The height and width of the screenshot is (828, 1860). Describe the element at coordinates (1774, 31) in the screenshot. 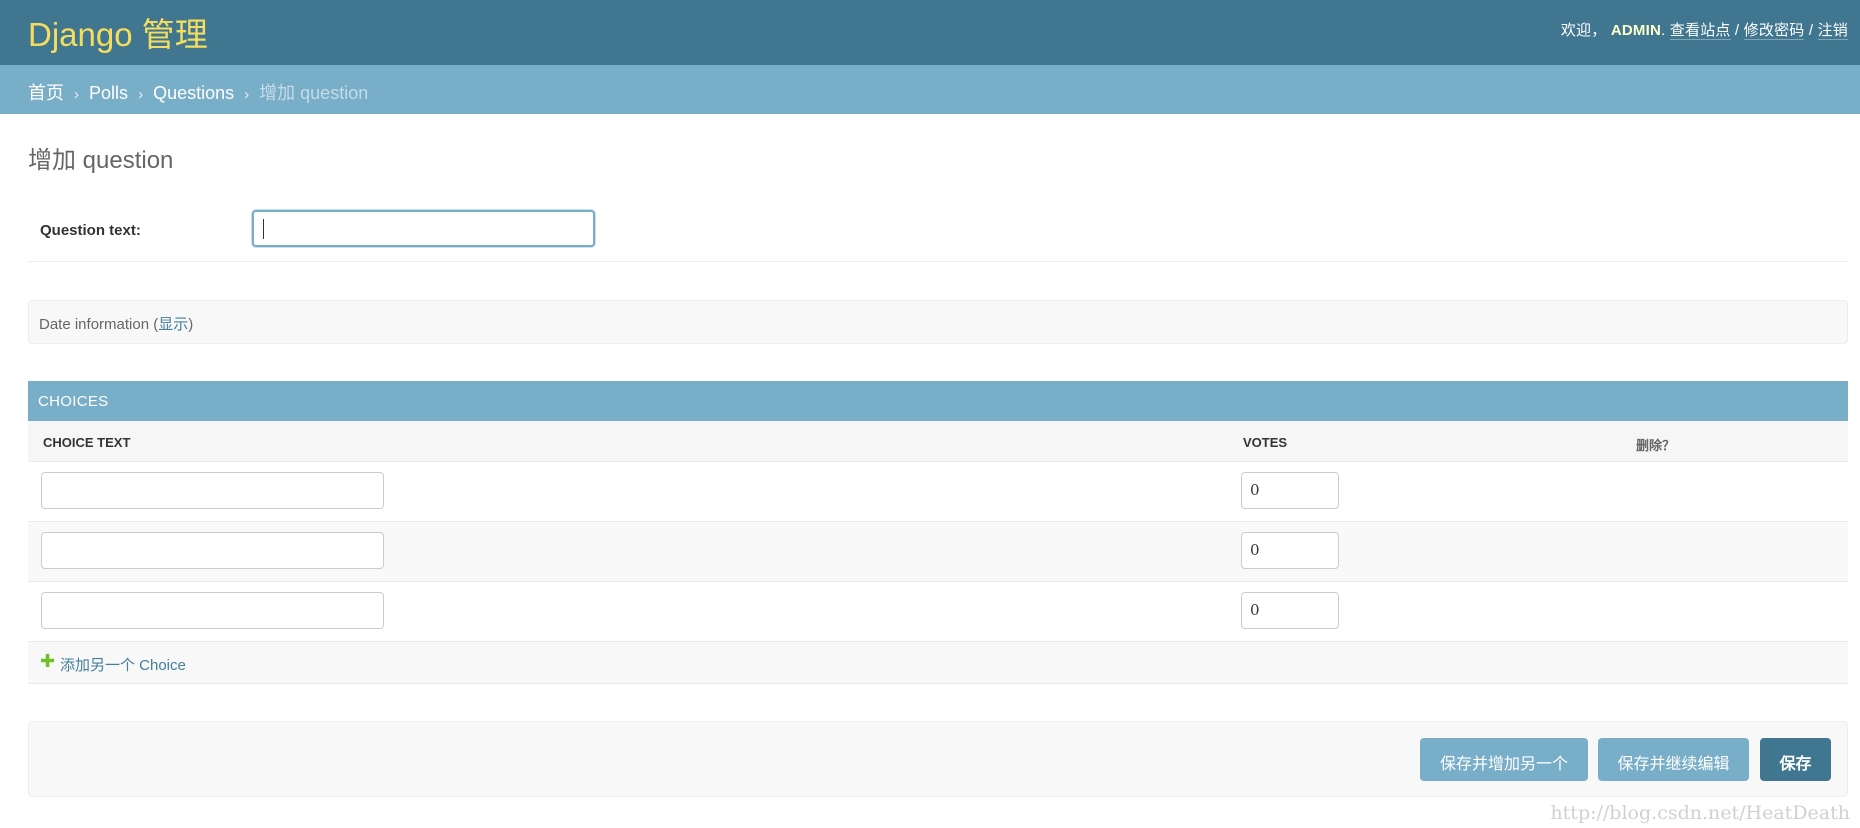

I see `change-password-link: 修改密码` at that location.